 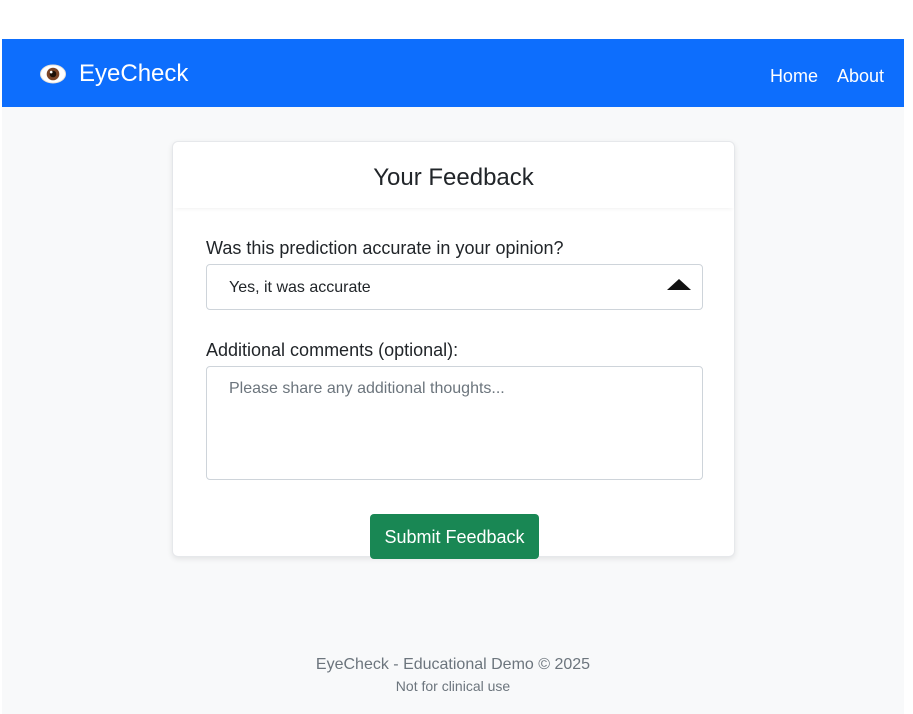 What do you see at coordinates (454, 423) in the screenshot?
I see `comments-textarea` at bounding box center [454, 423].